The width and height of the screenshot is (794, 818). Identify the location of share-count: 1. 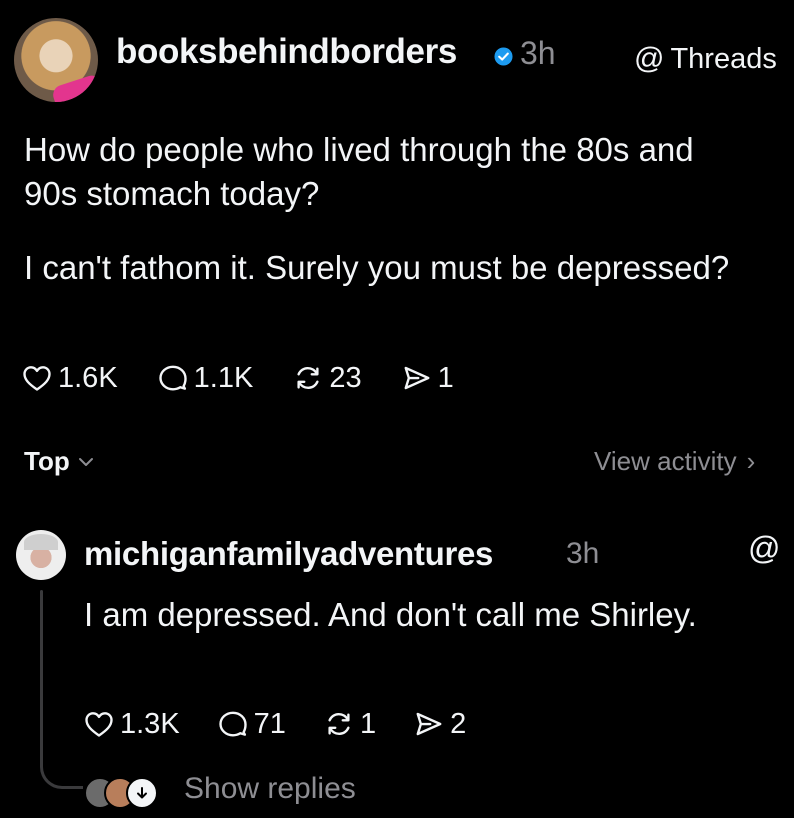
(445, 377).